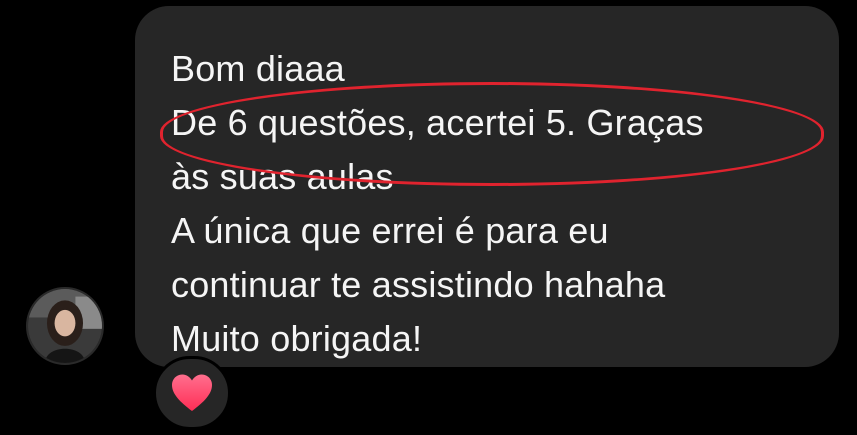 This screenshot has width=857, height=435. I want to click on avatar-photo-icon, so click(65, 326).